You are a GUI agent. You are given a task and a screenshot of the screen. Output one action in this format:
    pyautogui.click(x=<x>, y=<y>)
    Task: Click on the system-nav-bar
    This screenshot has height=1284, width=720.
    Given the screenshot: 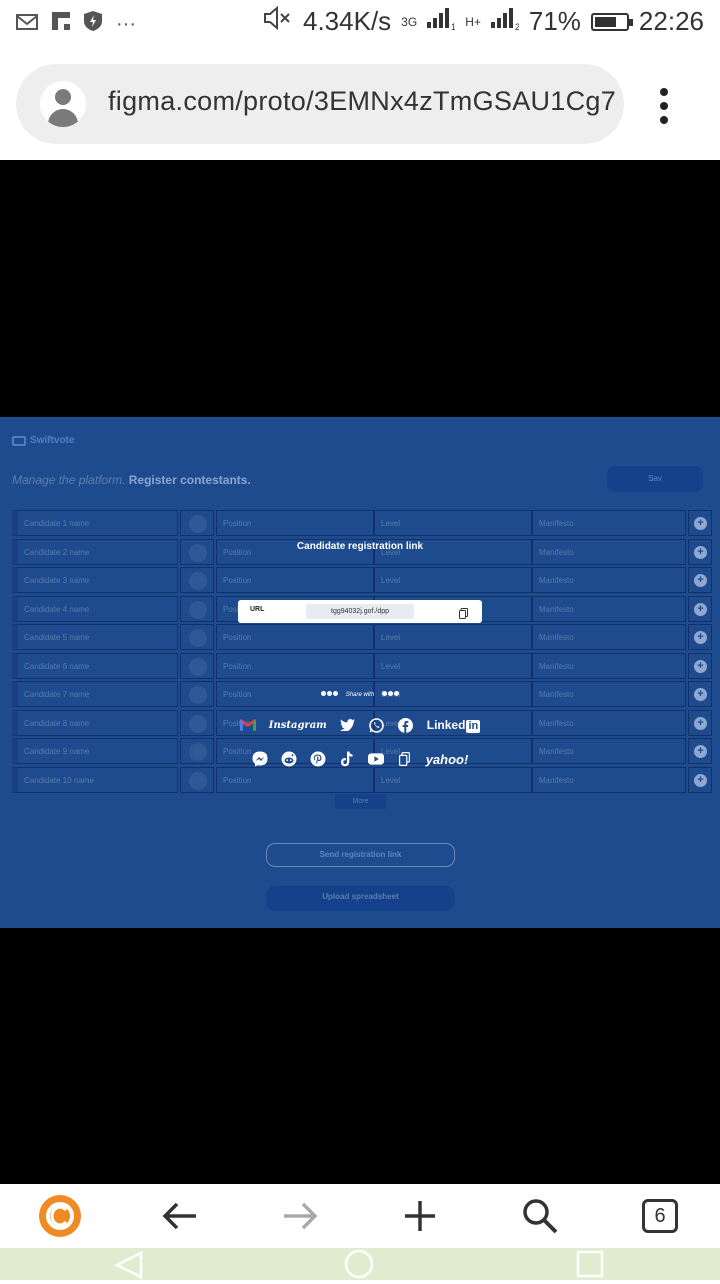 What is the action you would take?
    pyautogui.click(x=360, y=1264)
    